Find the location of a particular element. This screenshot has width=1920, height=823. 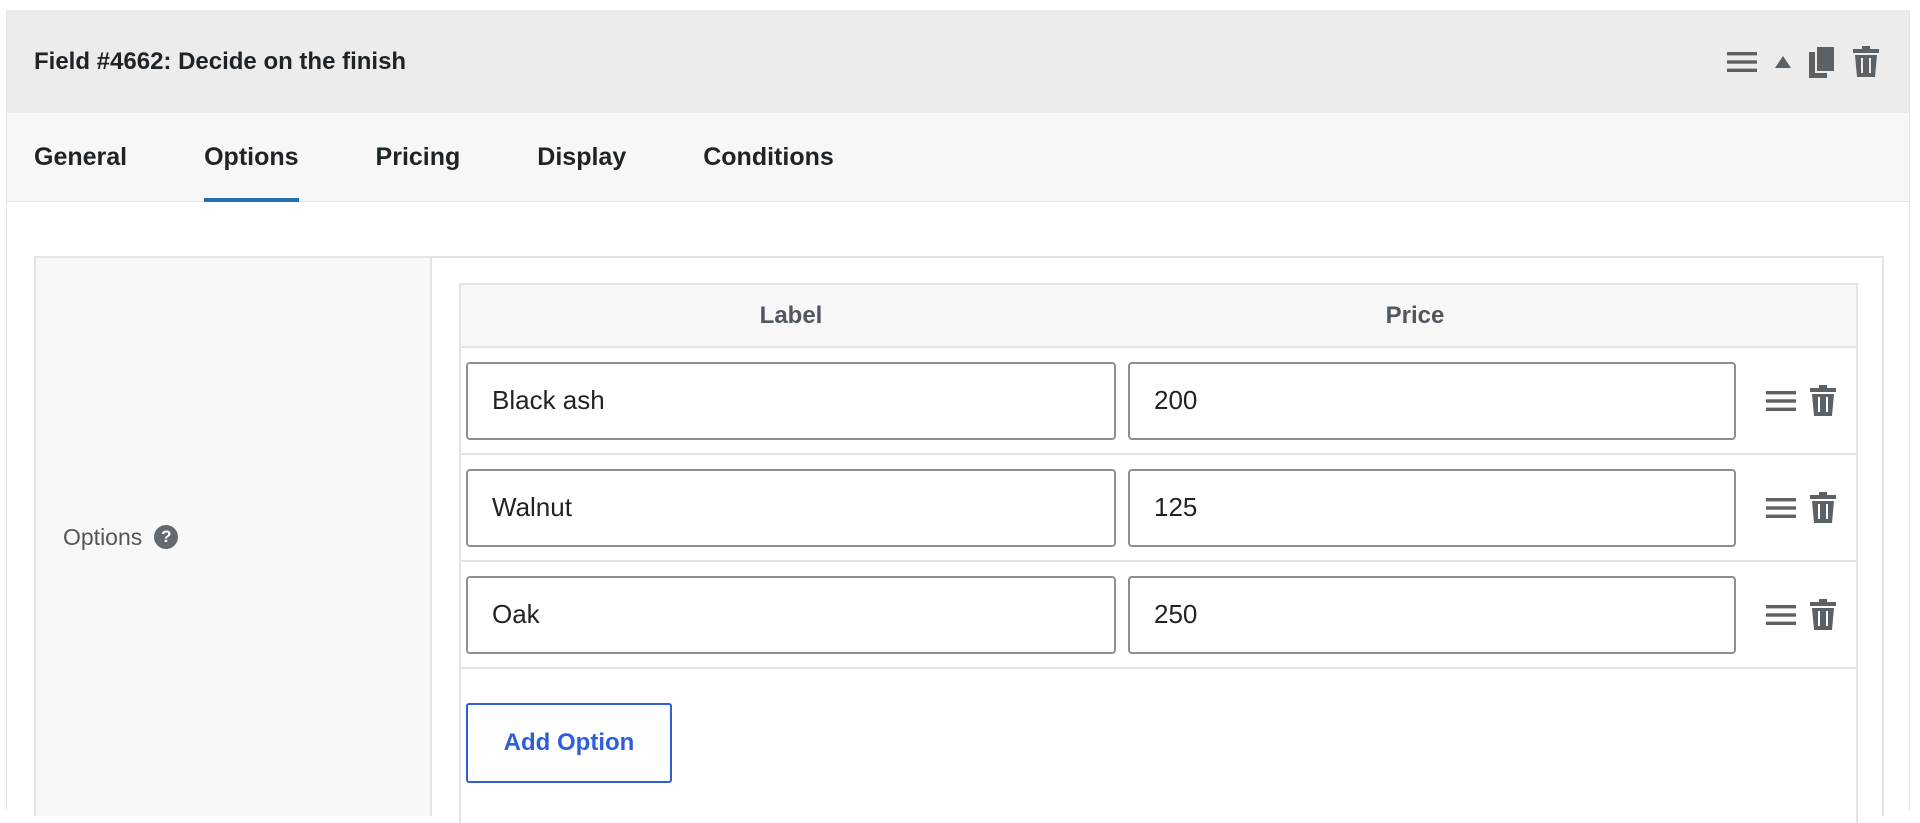

table-header: Label Price is located at coordinates (1158, 316).